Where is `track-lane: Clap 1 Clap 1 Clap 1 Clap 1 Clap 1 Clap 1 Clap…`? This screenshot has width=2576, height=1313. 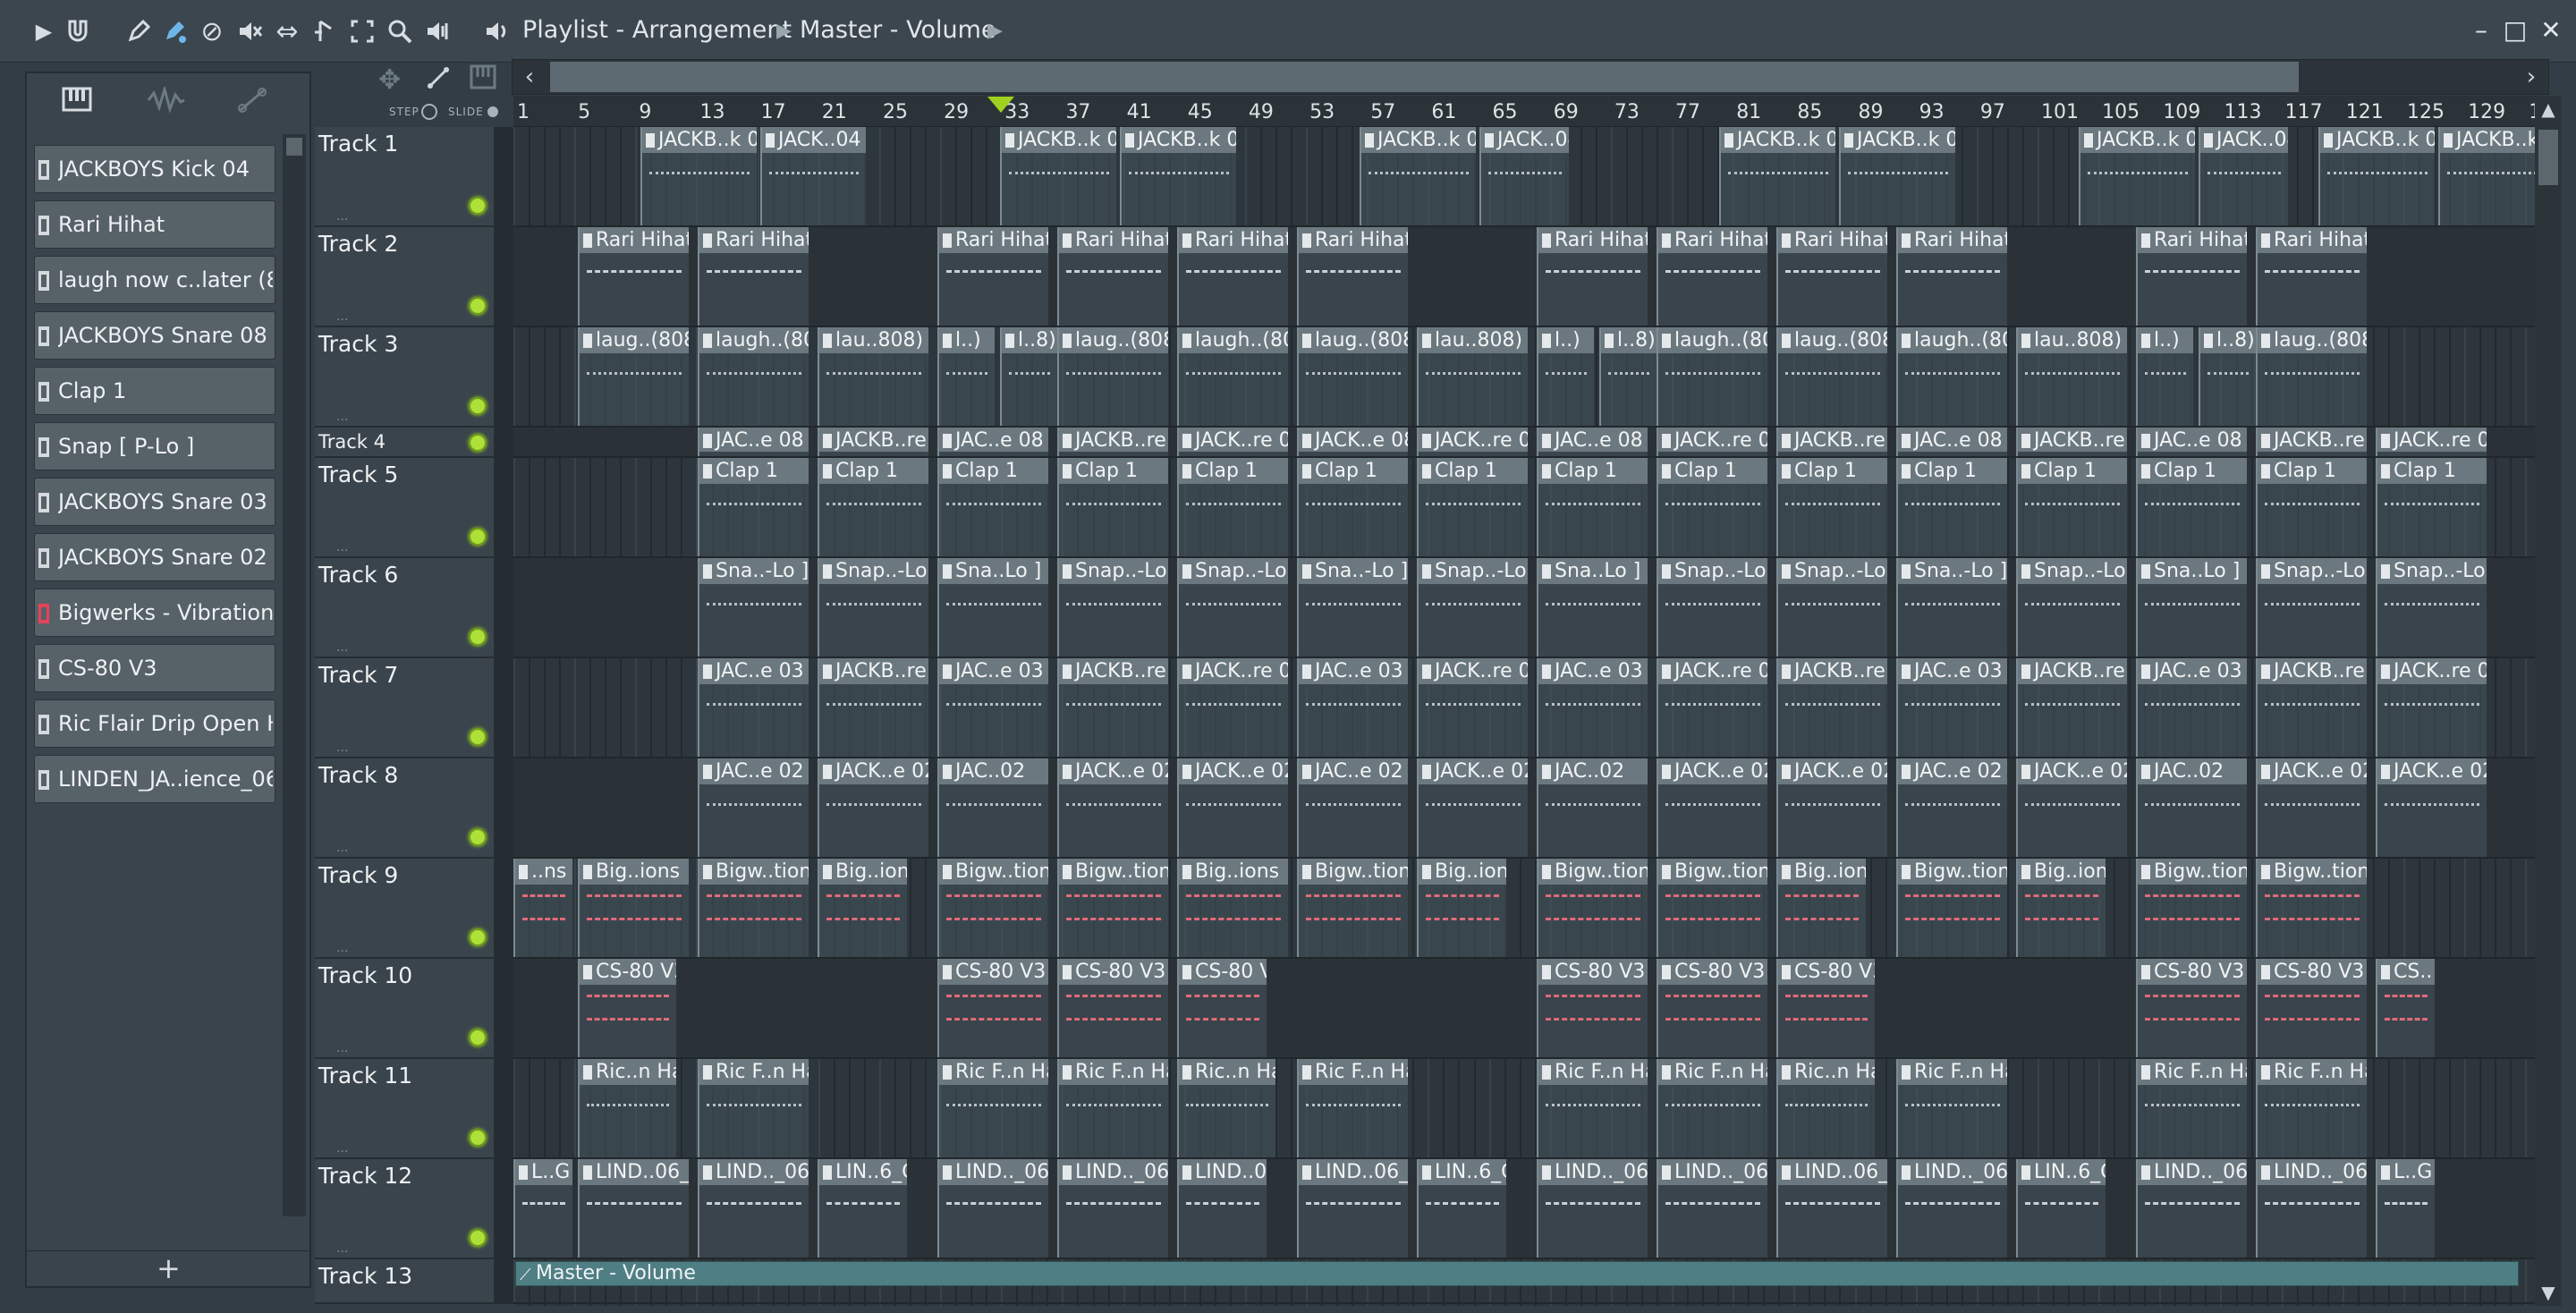
track-lane: Clap 1 Clap 1 Clap 1 Clap 1 Clap 1 Clap 1 Clap… is located at coordinates (1525, 508).